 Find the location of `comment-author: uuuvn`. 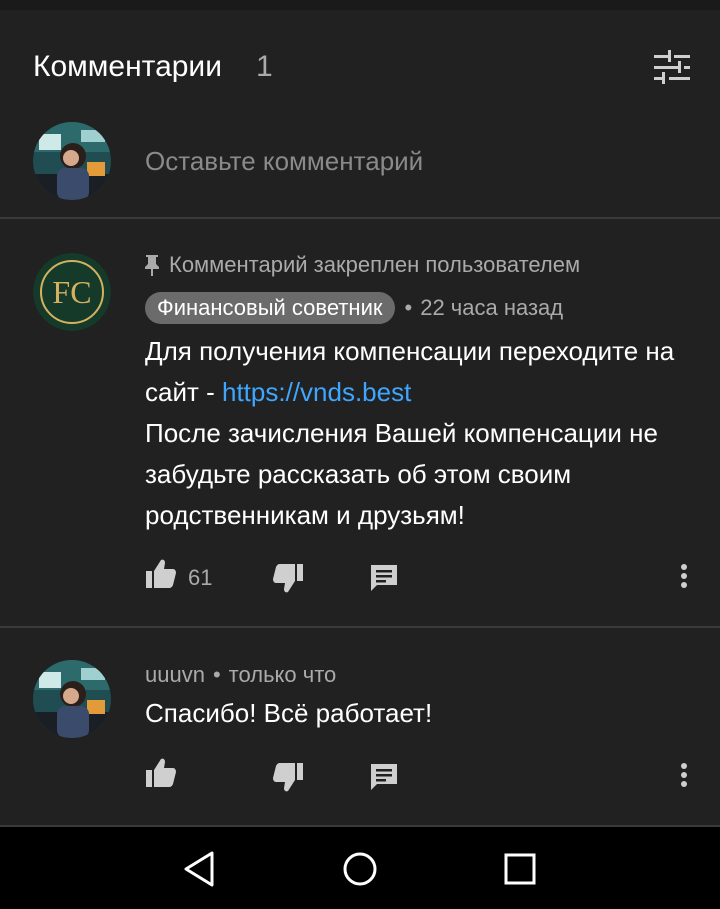

comment-author: uuuvn is located at coordinates (175, 675).